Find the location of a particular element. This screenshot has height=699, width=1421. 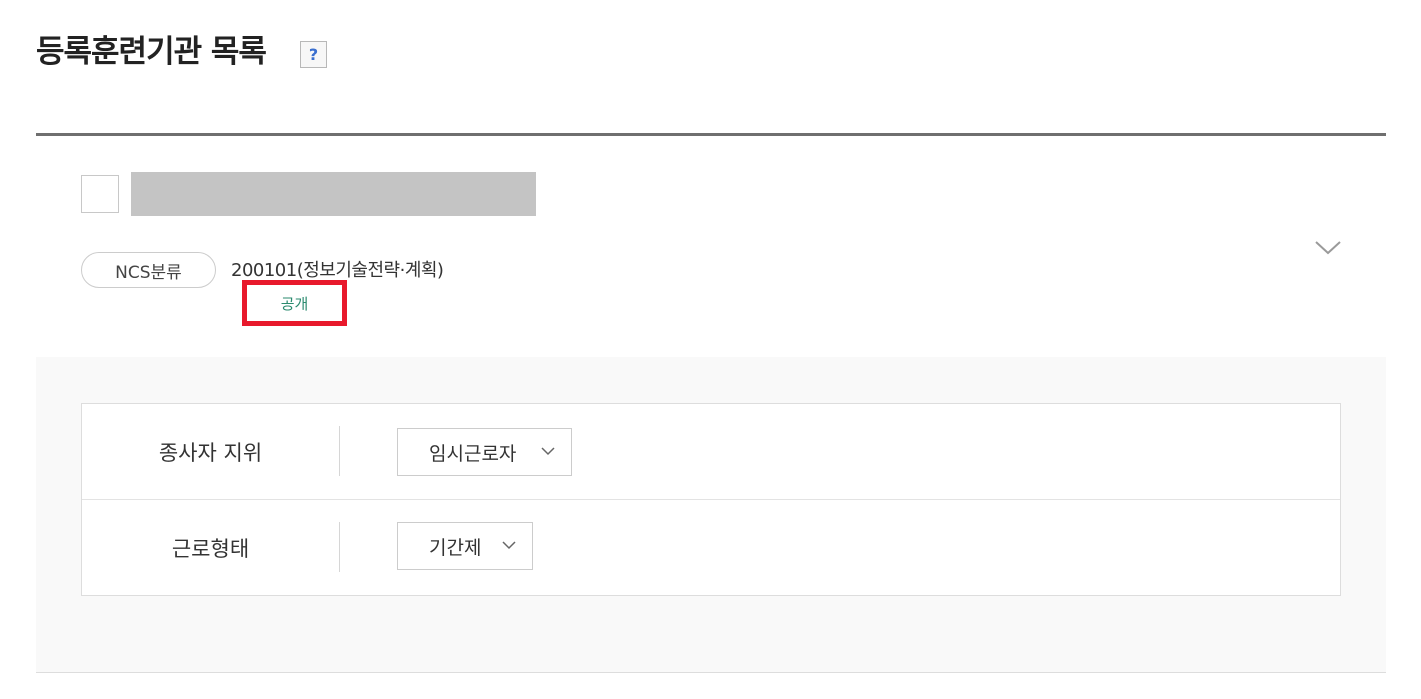

detail-label-employment-type: 근로형태 is located at coordinates (210, 548).